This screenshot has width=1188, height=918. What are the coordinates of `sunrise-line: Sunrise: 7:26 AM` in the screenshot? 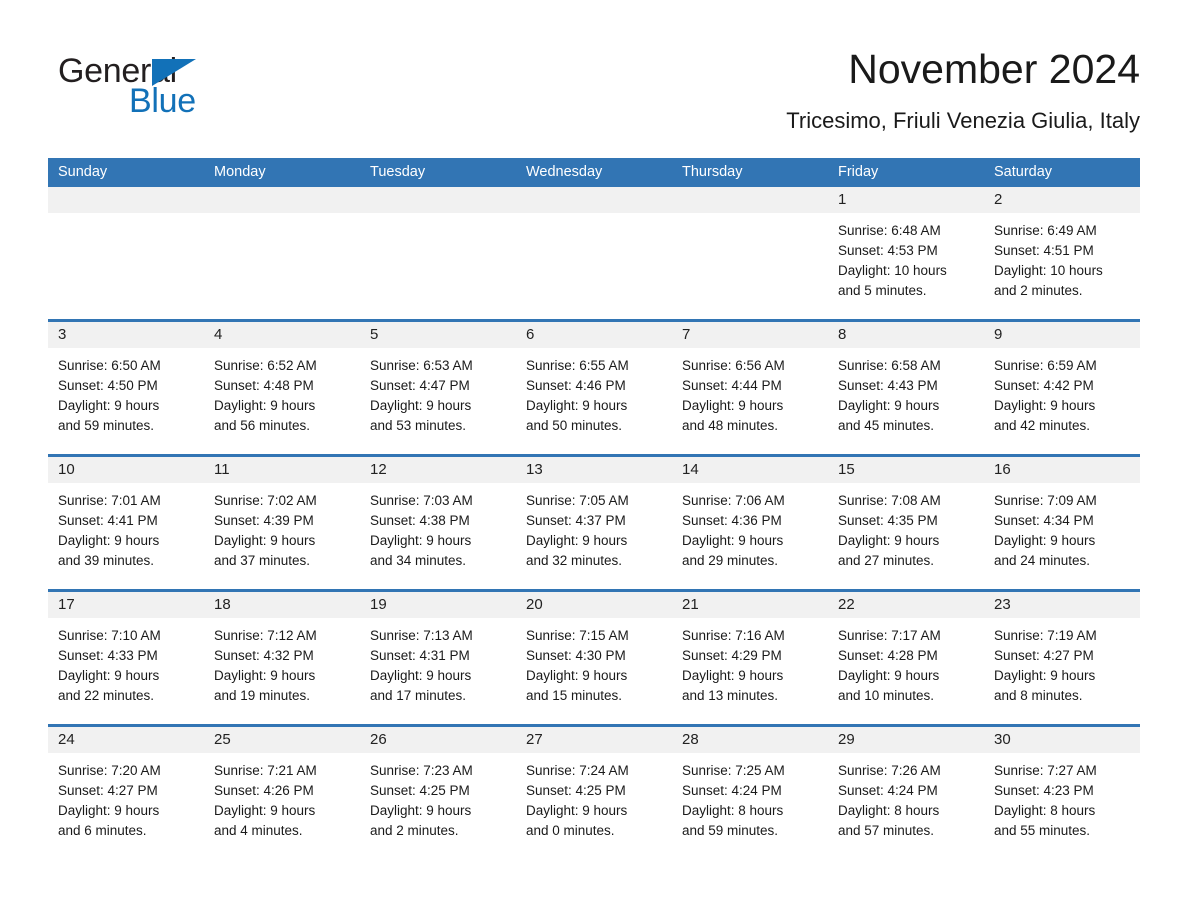 It's located at (889, 770).